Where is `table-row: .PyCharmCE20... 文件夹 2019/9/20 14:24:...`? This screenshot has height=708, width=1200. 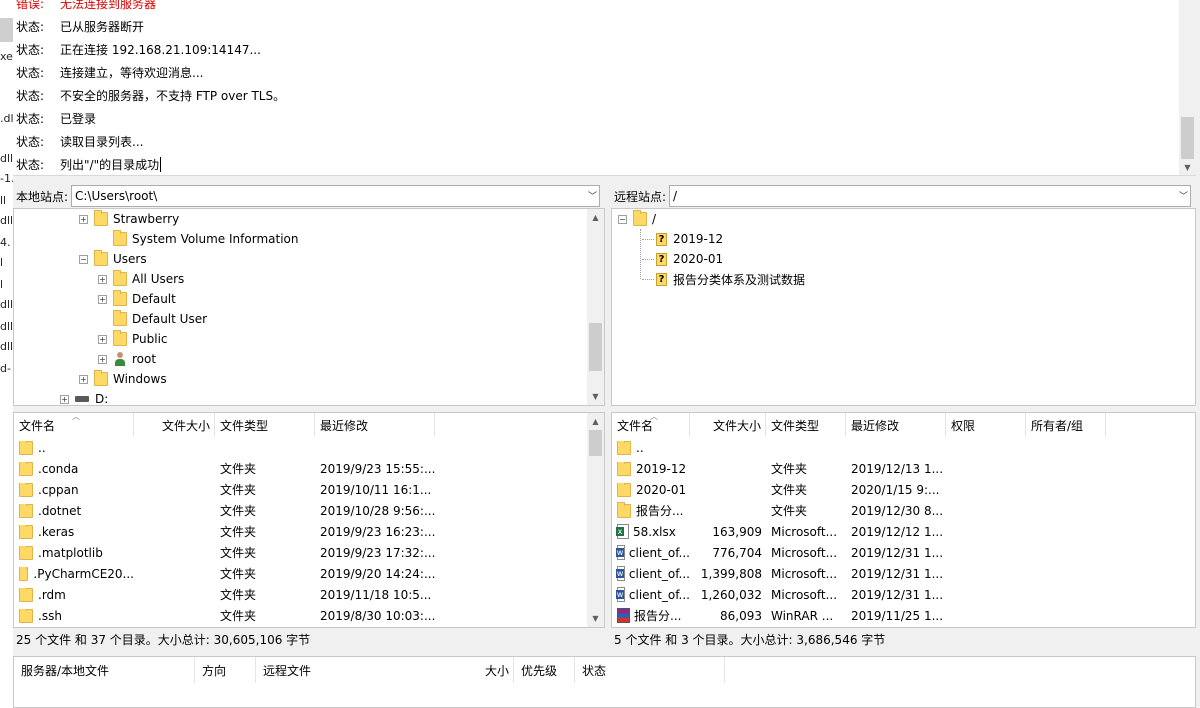
table-row: .PyCharmCE20... 文件夹 2019/9/20 14:24:... is located at coordinates (309, 573).